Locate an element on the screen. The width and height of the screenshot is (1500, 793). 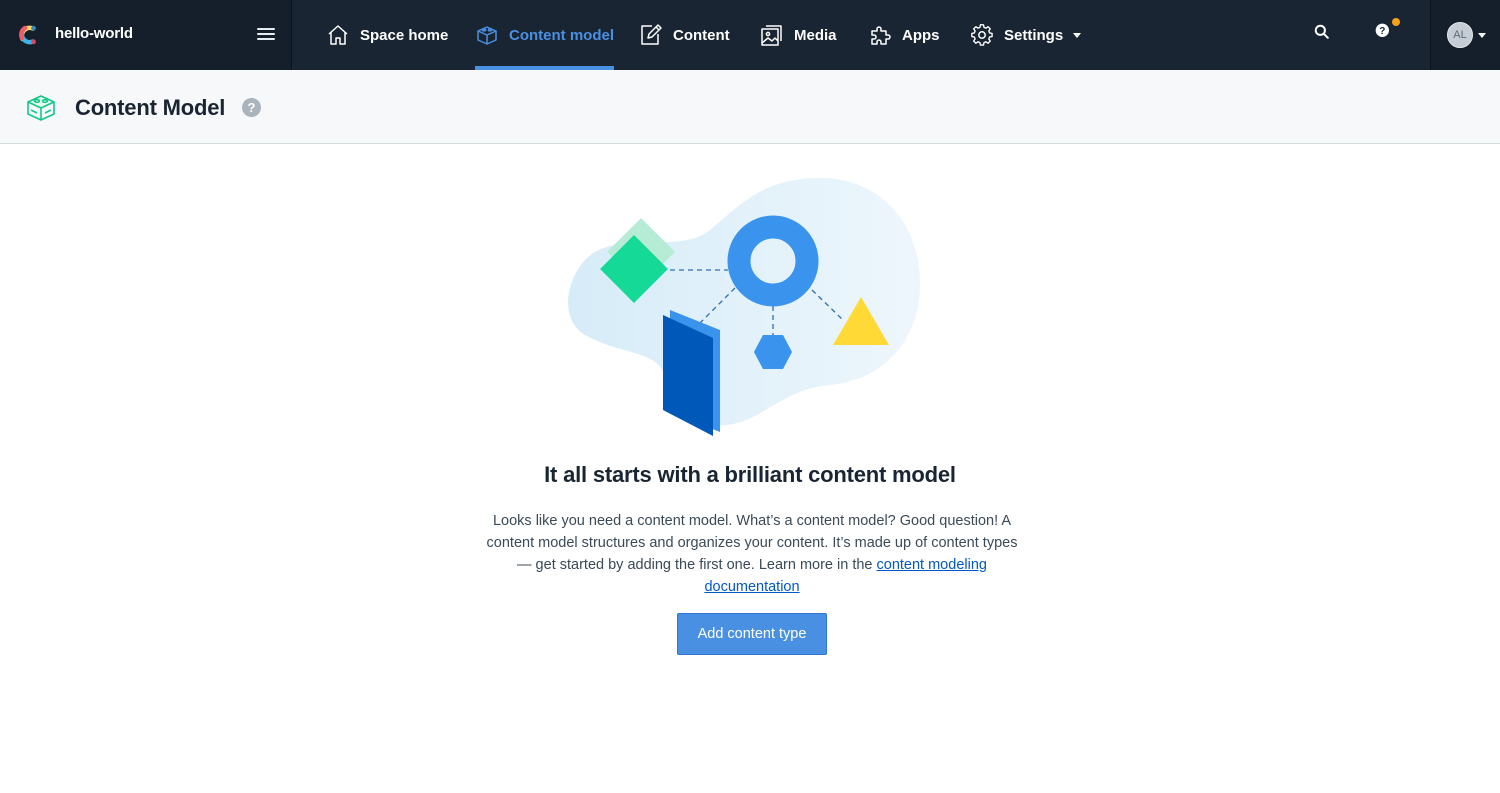
nav-label: Content is located at coordinates (701, 35).